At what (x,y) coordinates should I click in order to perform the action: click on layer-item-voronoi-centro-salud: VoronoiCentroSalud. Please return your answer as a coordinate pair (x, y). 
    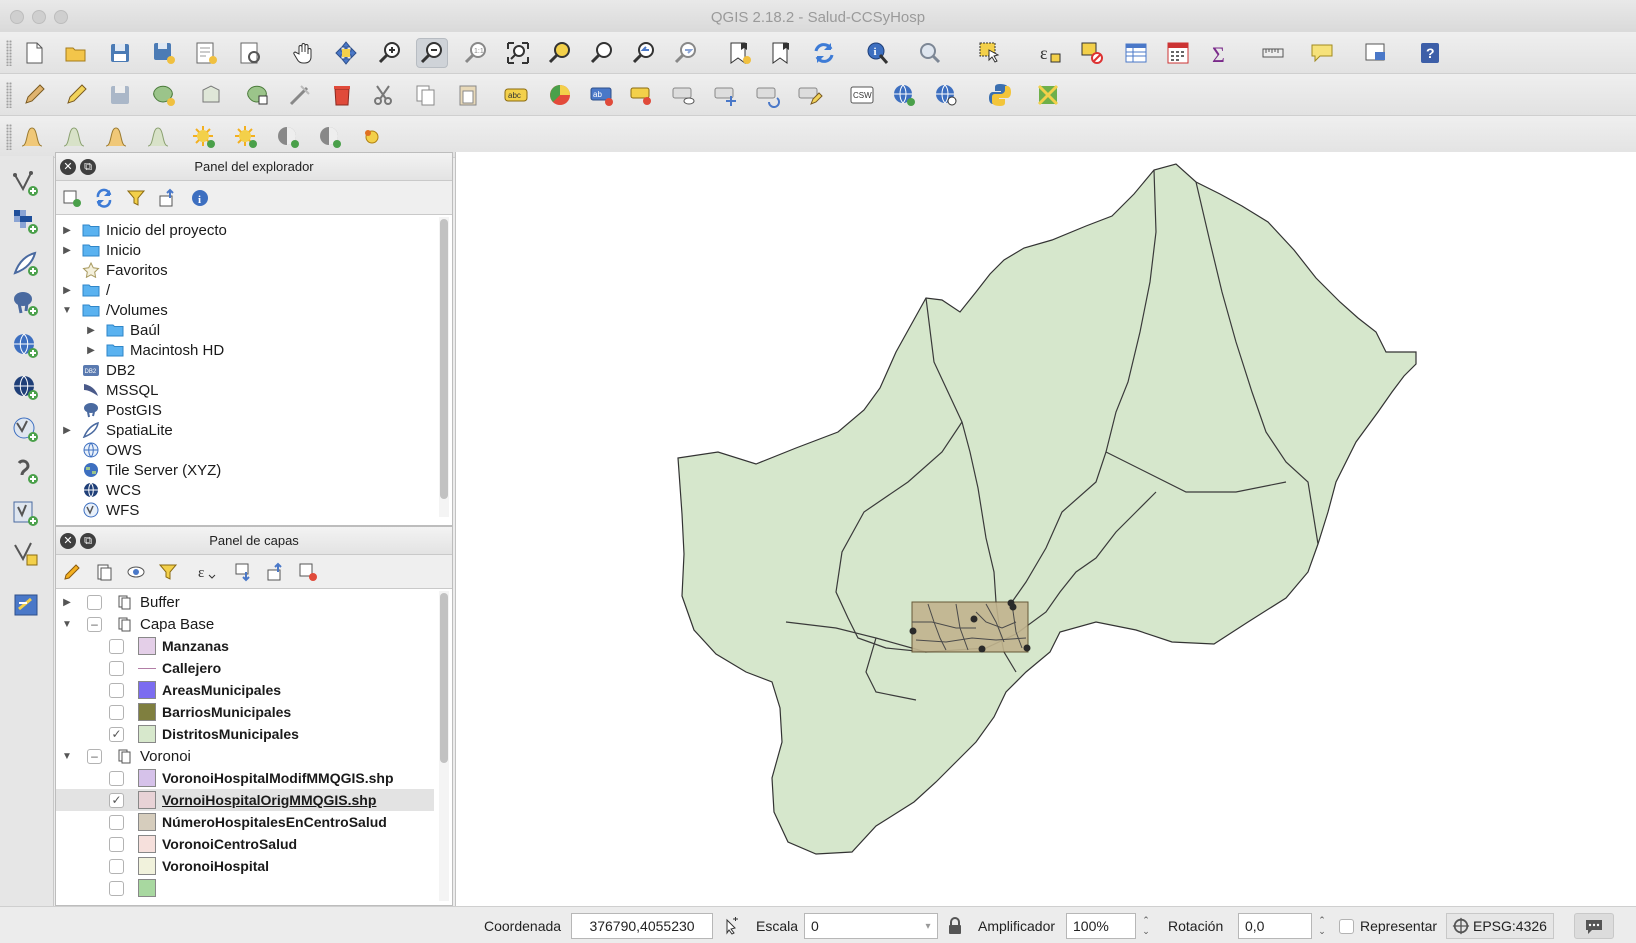
    Looking at the image, I should click on (245, 844).